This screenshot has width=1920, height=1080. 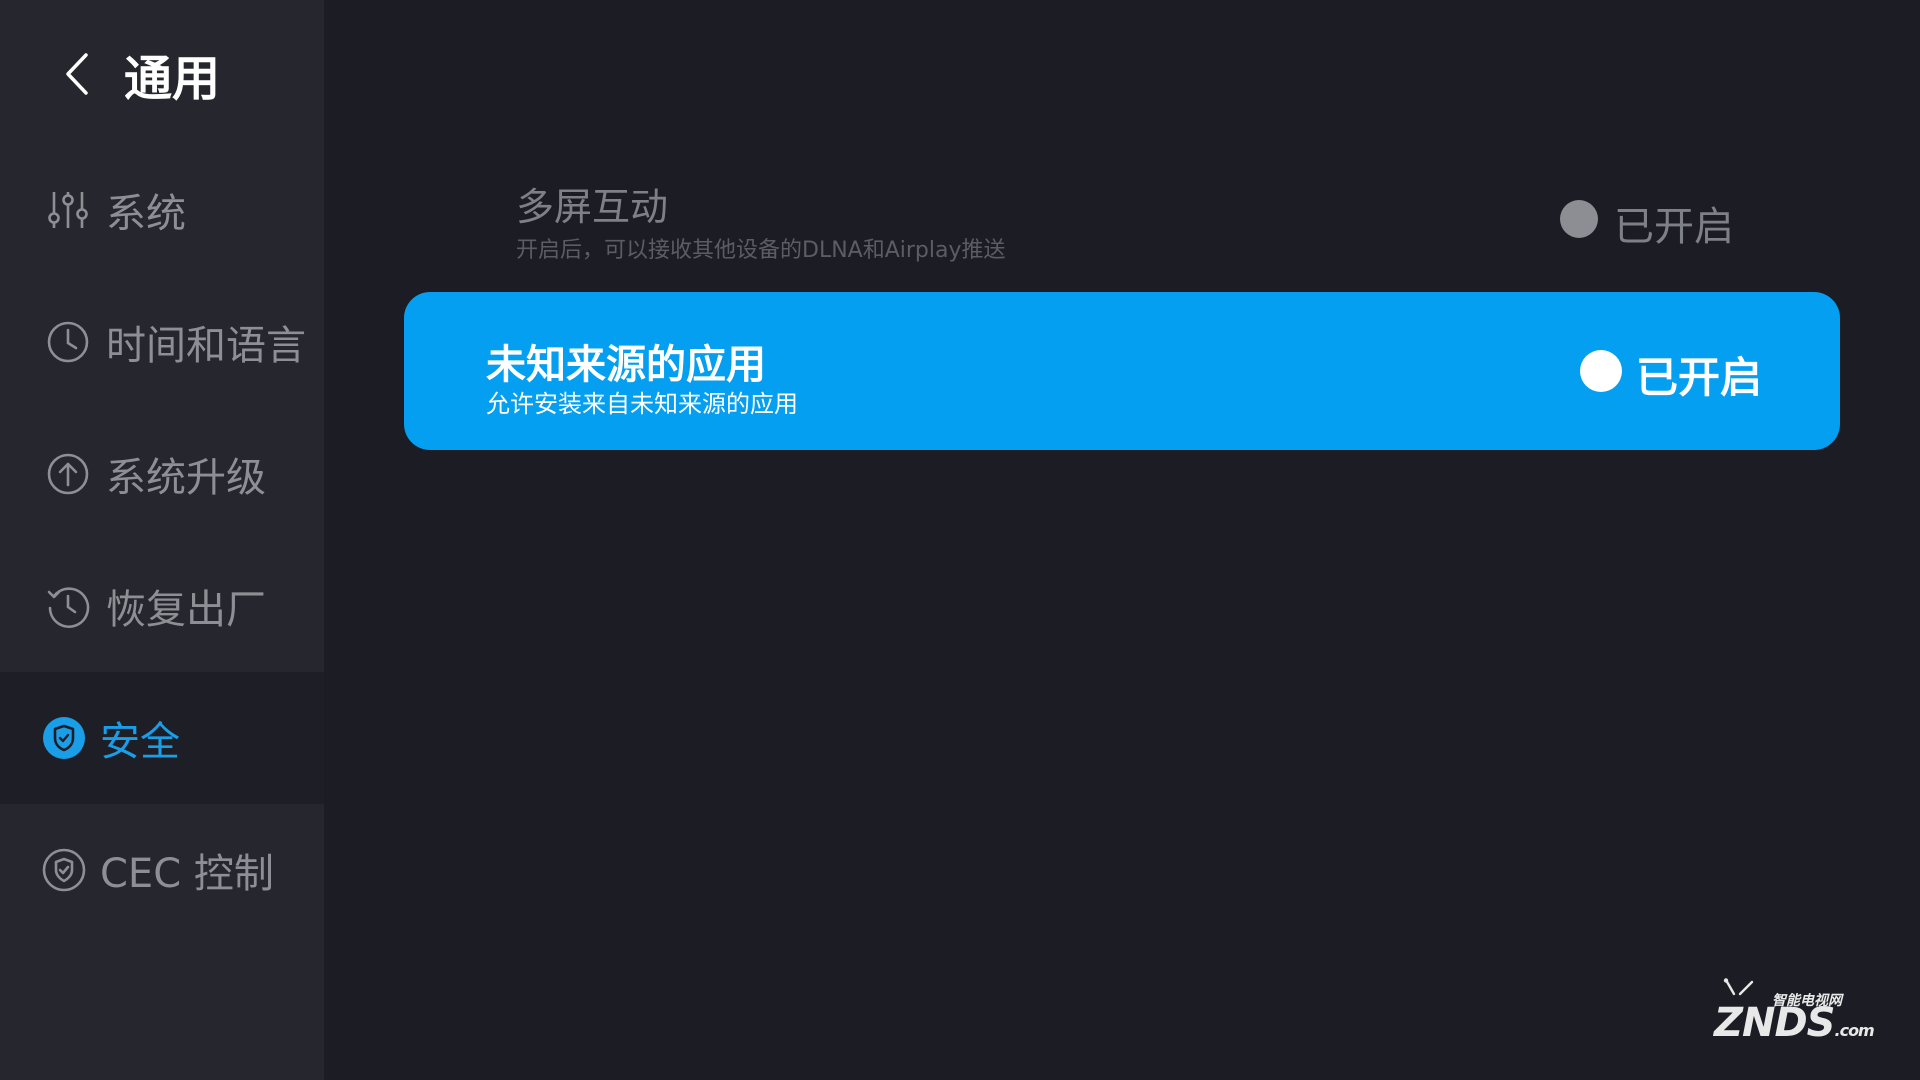 I want to click on sidebar-item-cec-control: CEC 控制, so click(x=162, y=870).